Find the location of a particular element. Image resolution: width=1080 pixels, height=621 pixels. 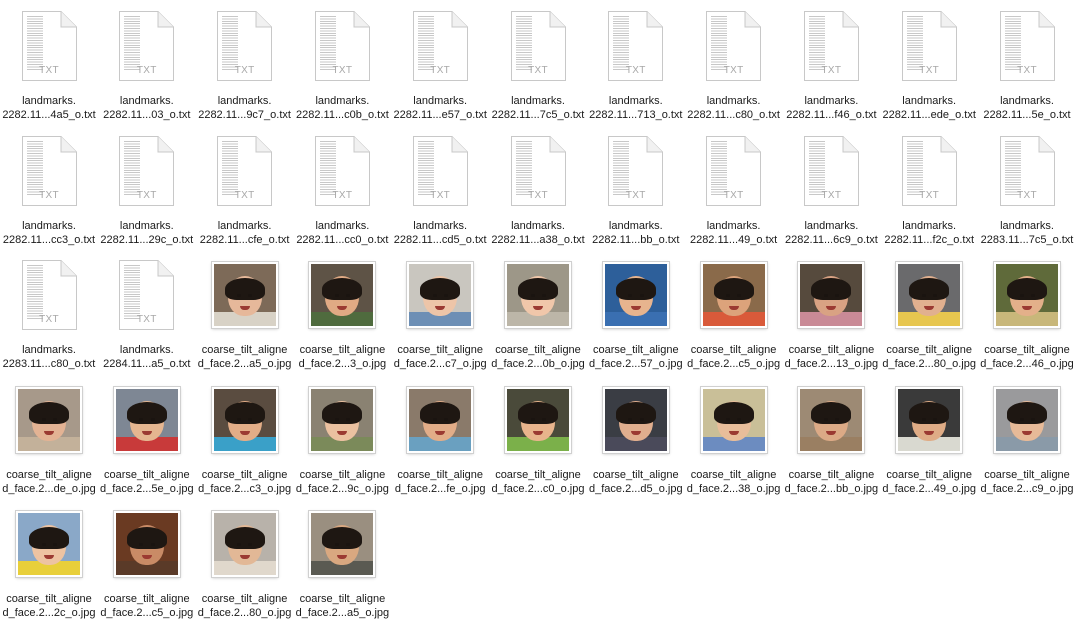

txt-file-item: TXT landmarks. 2284.11...a5_o.txt is located at coordinates (147, 311).